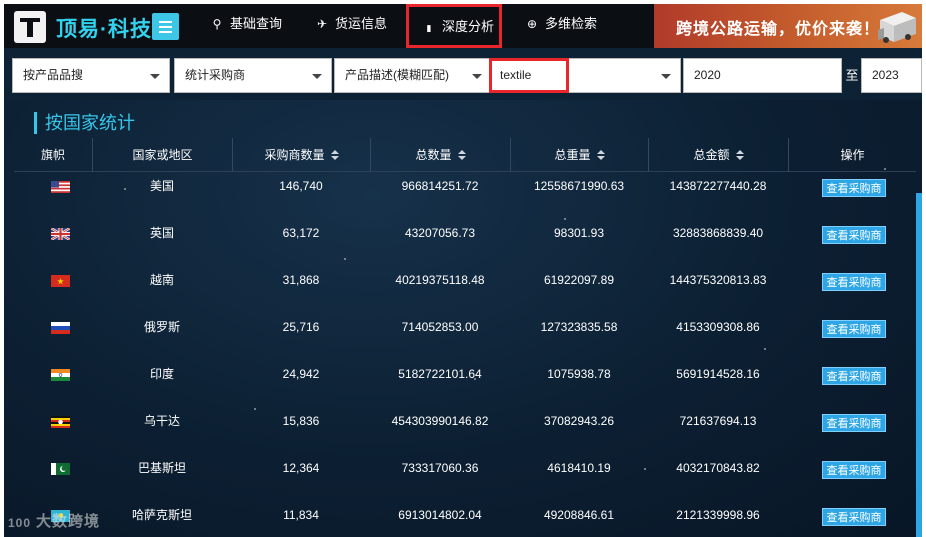  I want to click on col-label: 总重量, so click(572, 155).